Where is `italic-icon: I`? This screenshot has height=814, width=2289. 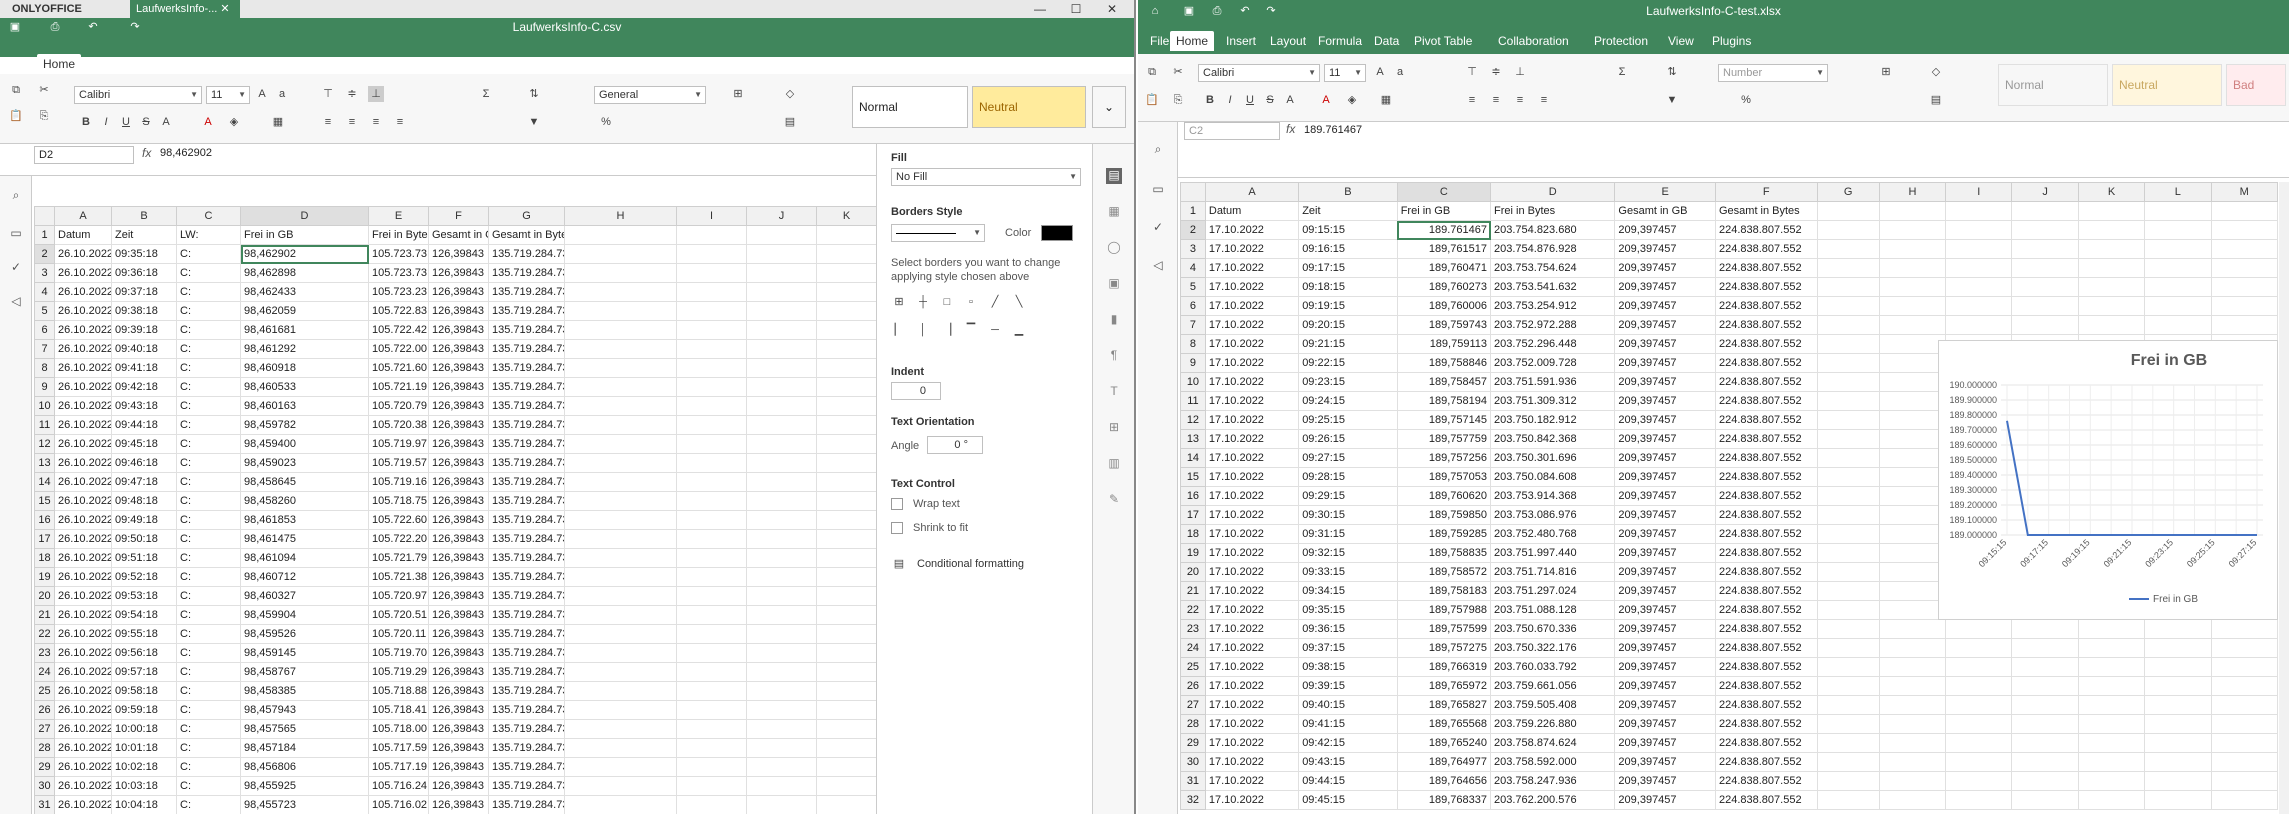
italic-icon: I is located at coordinates (106, 122).